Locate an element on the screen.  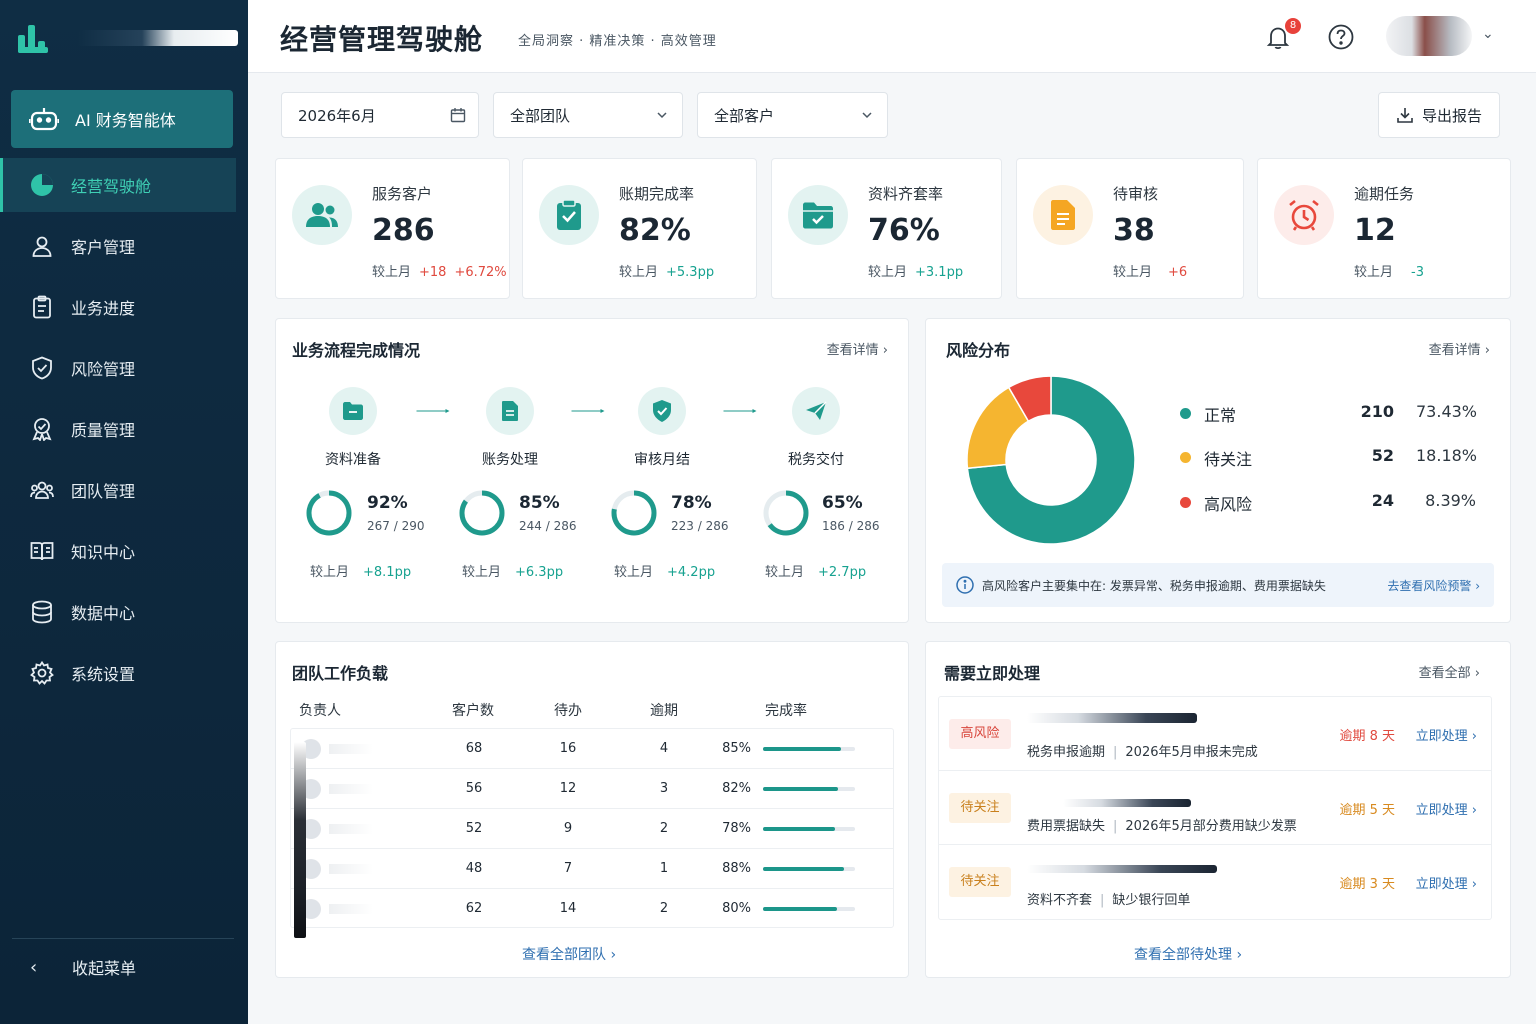
step-label: 审核月结 is located at coordinates (662, 460).